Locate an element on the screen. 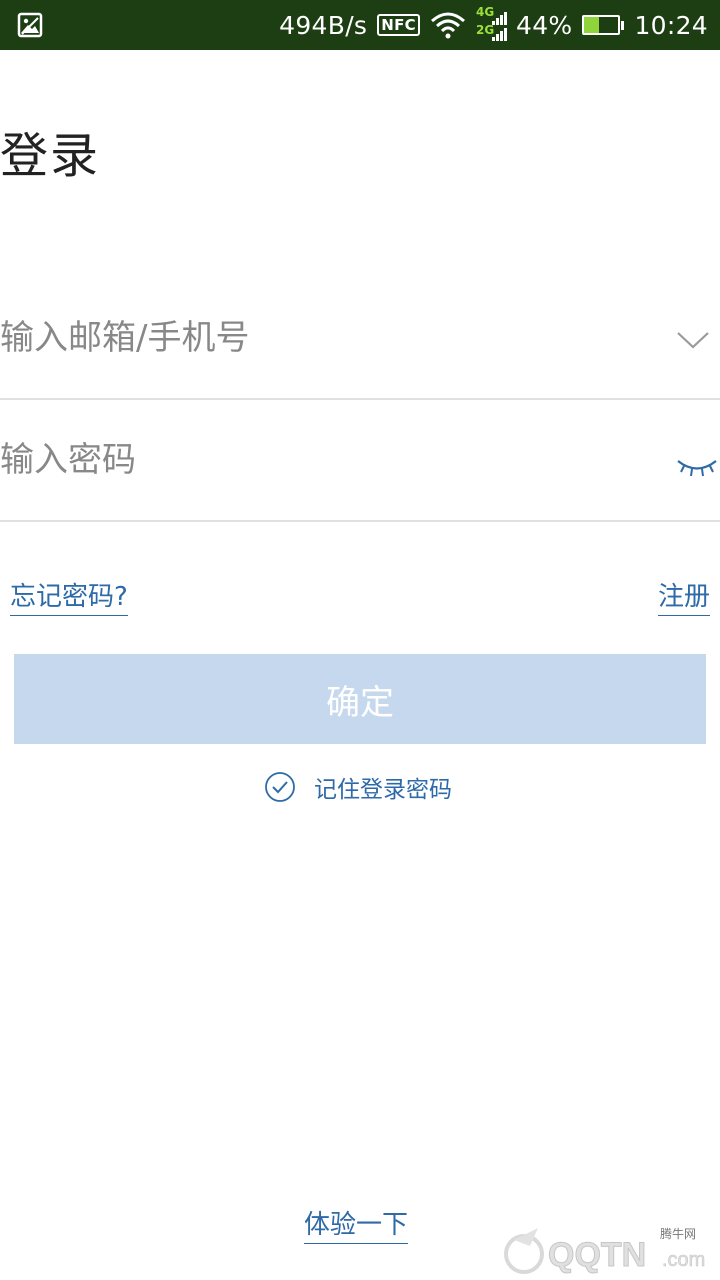 The image size is (720, 1280). confirm-button: 确定 is located at coordinates (360, 699).